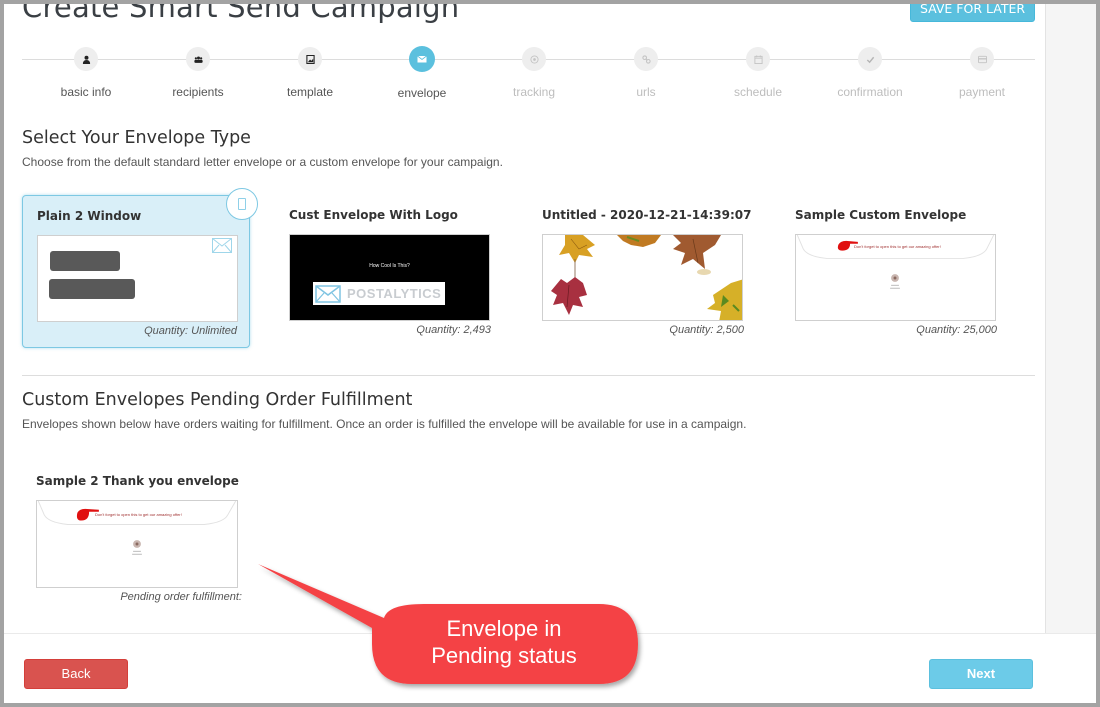  Describe the element at coordinates (310, 59) in the screenshot. I see `image-file-icon` at that location.